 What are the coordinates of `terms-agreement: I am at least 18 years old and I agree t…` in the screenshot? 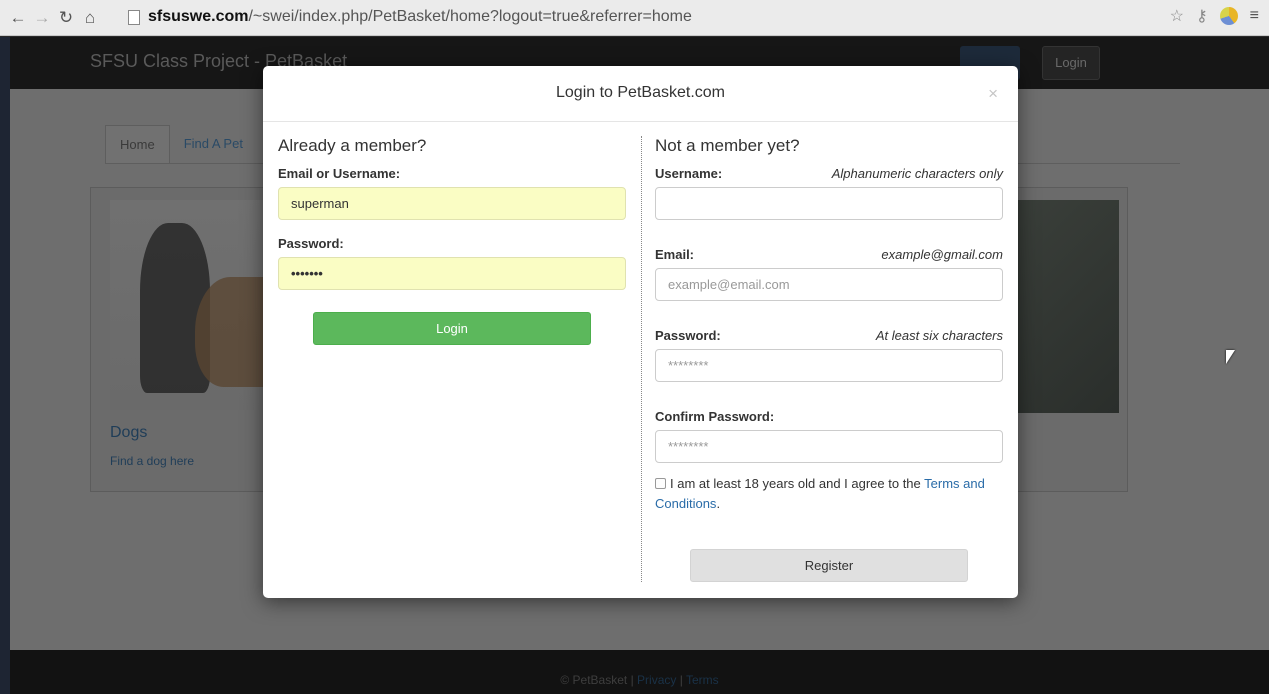 It's located at (829, 494).